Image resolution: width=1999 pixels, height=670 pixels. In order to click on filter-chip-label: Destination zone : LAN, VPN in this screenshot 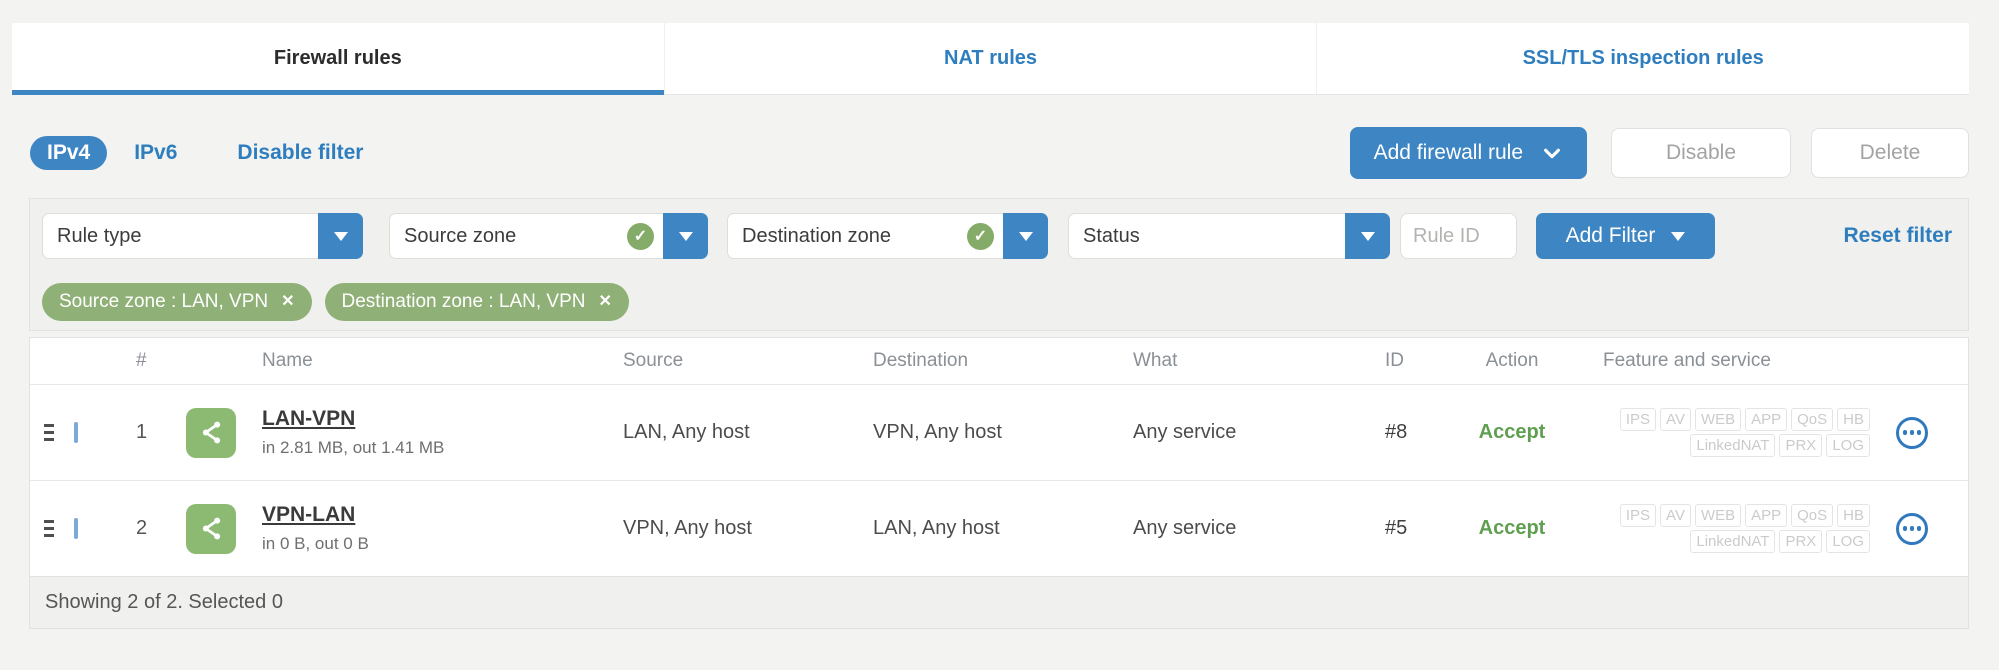, I will do `click(463, 301)`.